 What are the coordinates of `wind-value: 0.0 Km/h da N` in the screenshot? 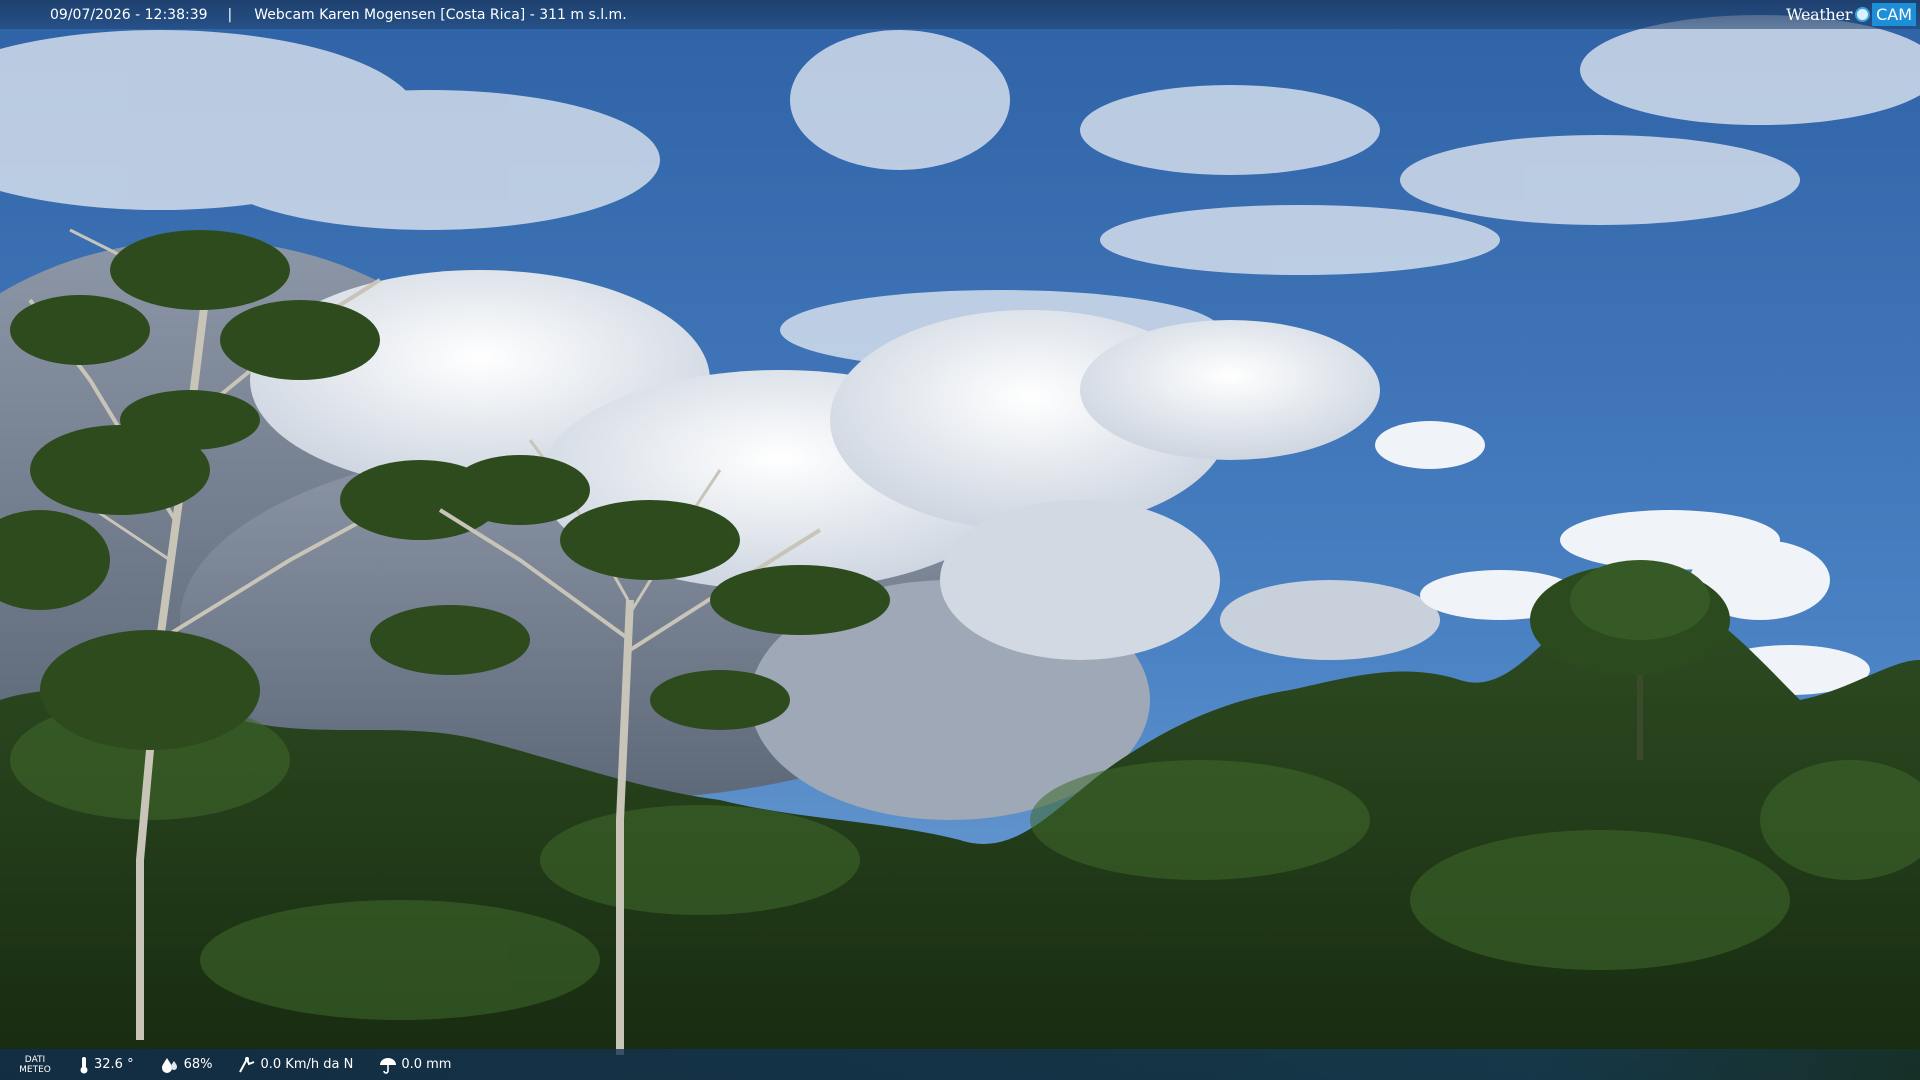 It's located at (307, 1064).